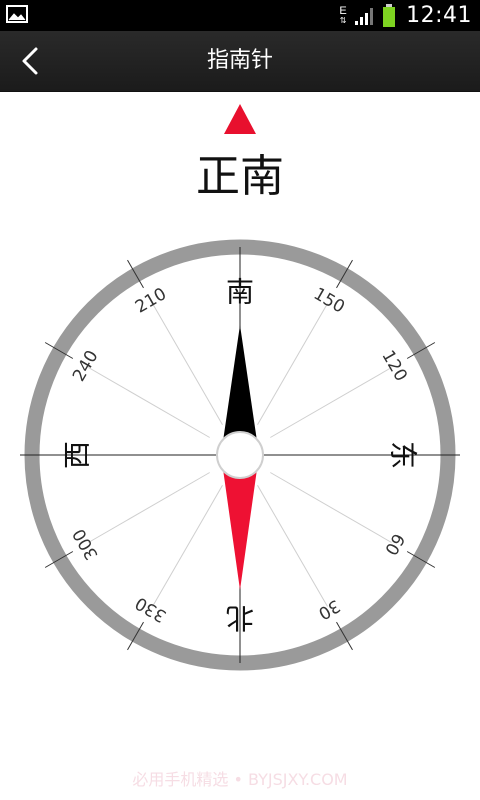 The image size is (480, 800). What do you see at coordinates (329, 301) in the screenshot?
I see `degree-label: 150` at bounding box center [329, 301].